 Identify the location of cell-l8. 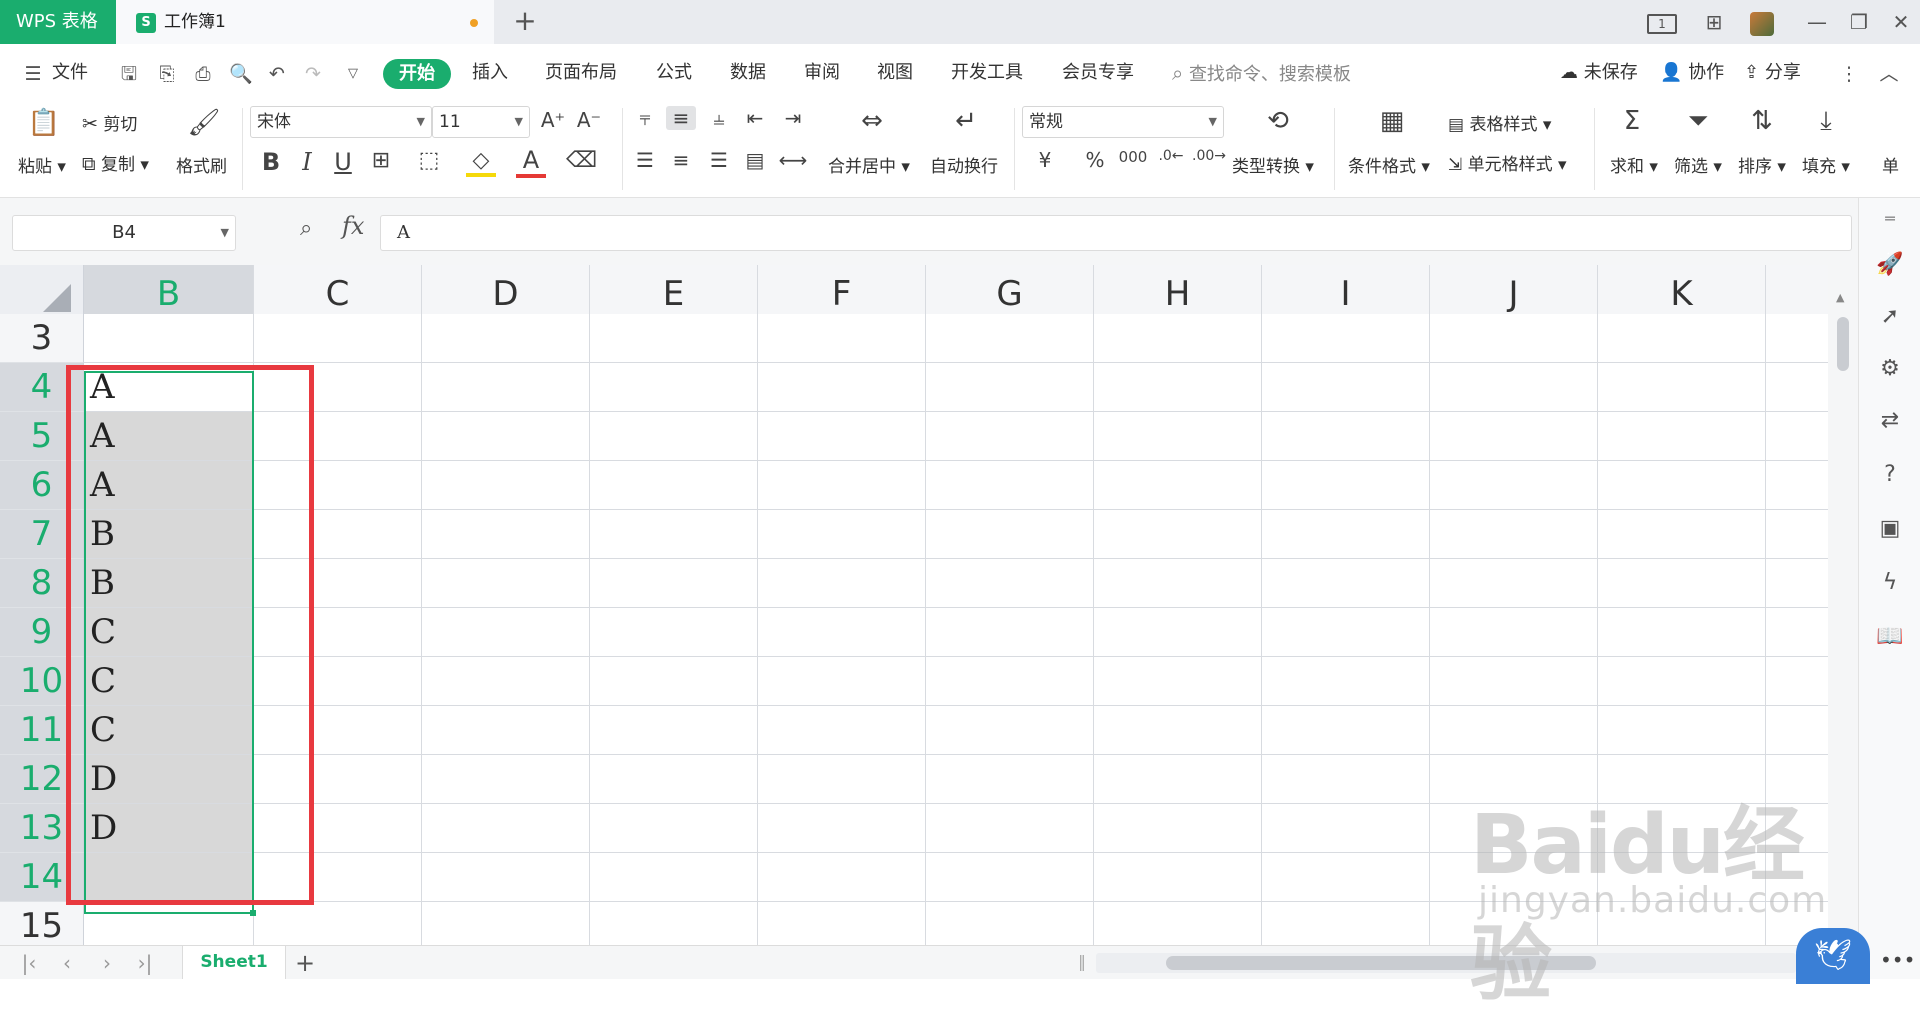
(1797, 583).